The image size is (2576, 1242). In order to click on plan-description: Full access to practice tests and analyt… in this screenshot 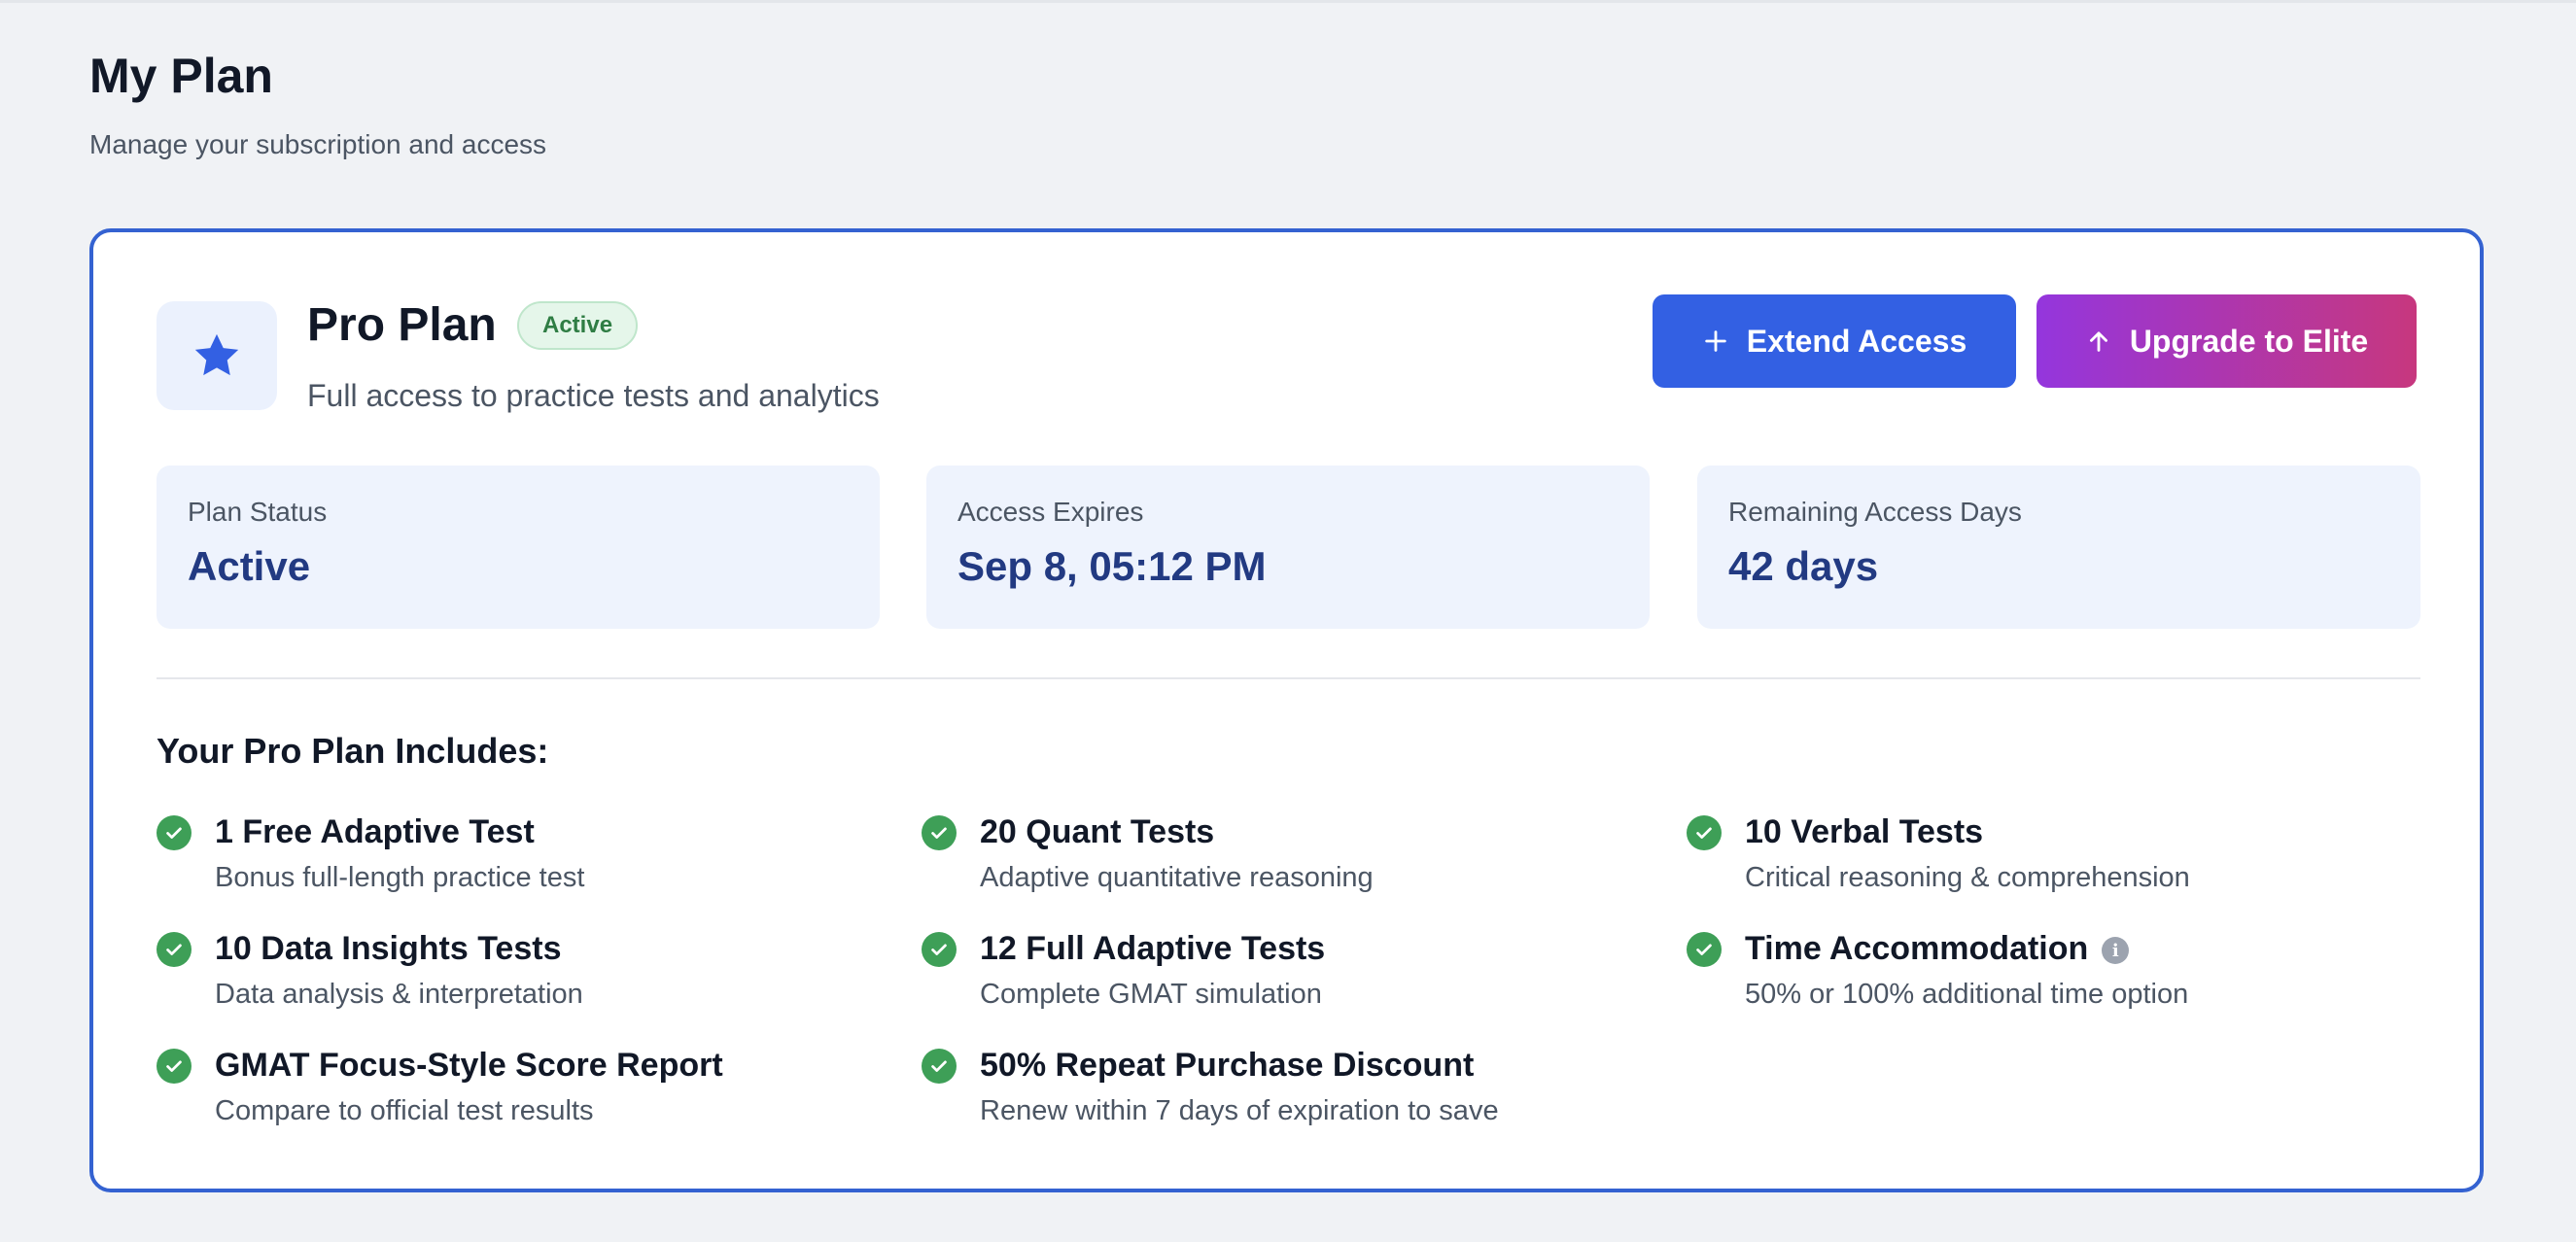, I will do `click(593, 395)`.